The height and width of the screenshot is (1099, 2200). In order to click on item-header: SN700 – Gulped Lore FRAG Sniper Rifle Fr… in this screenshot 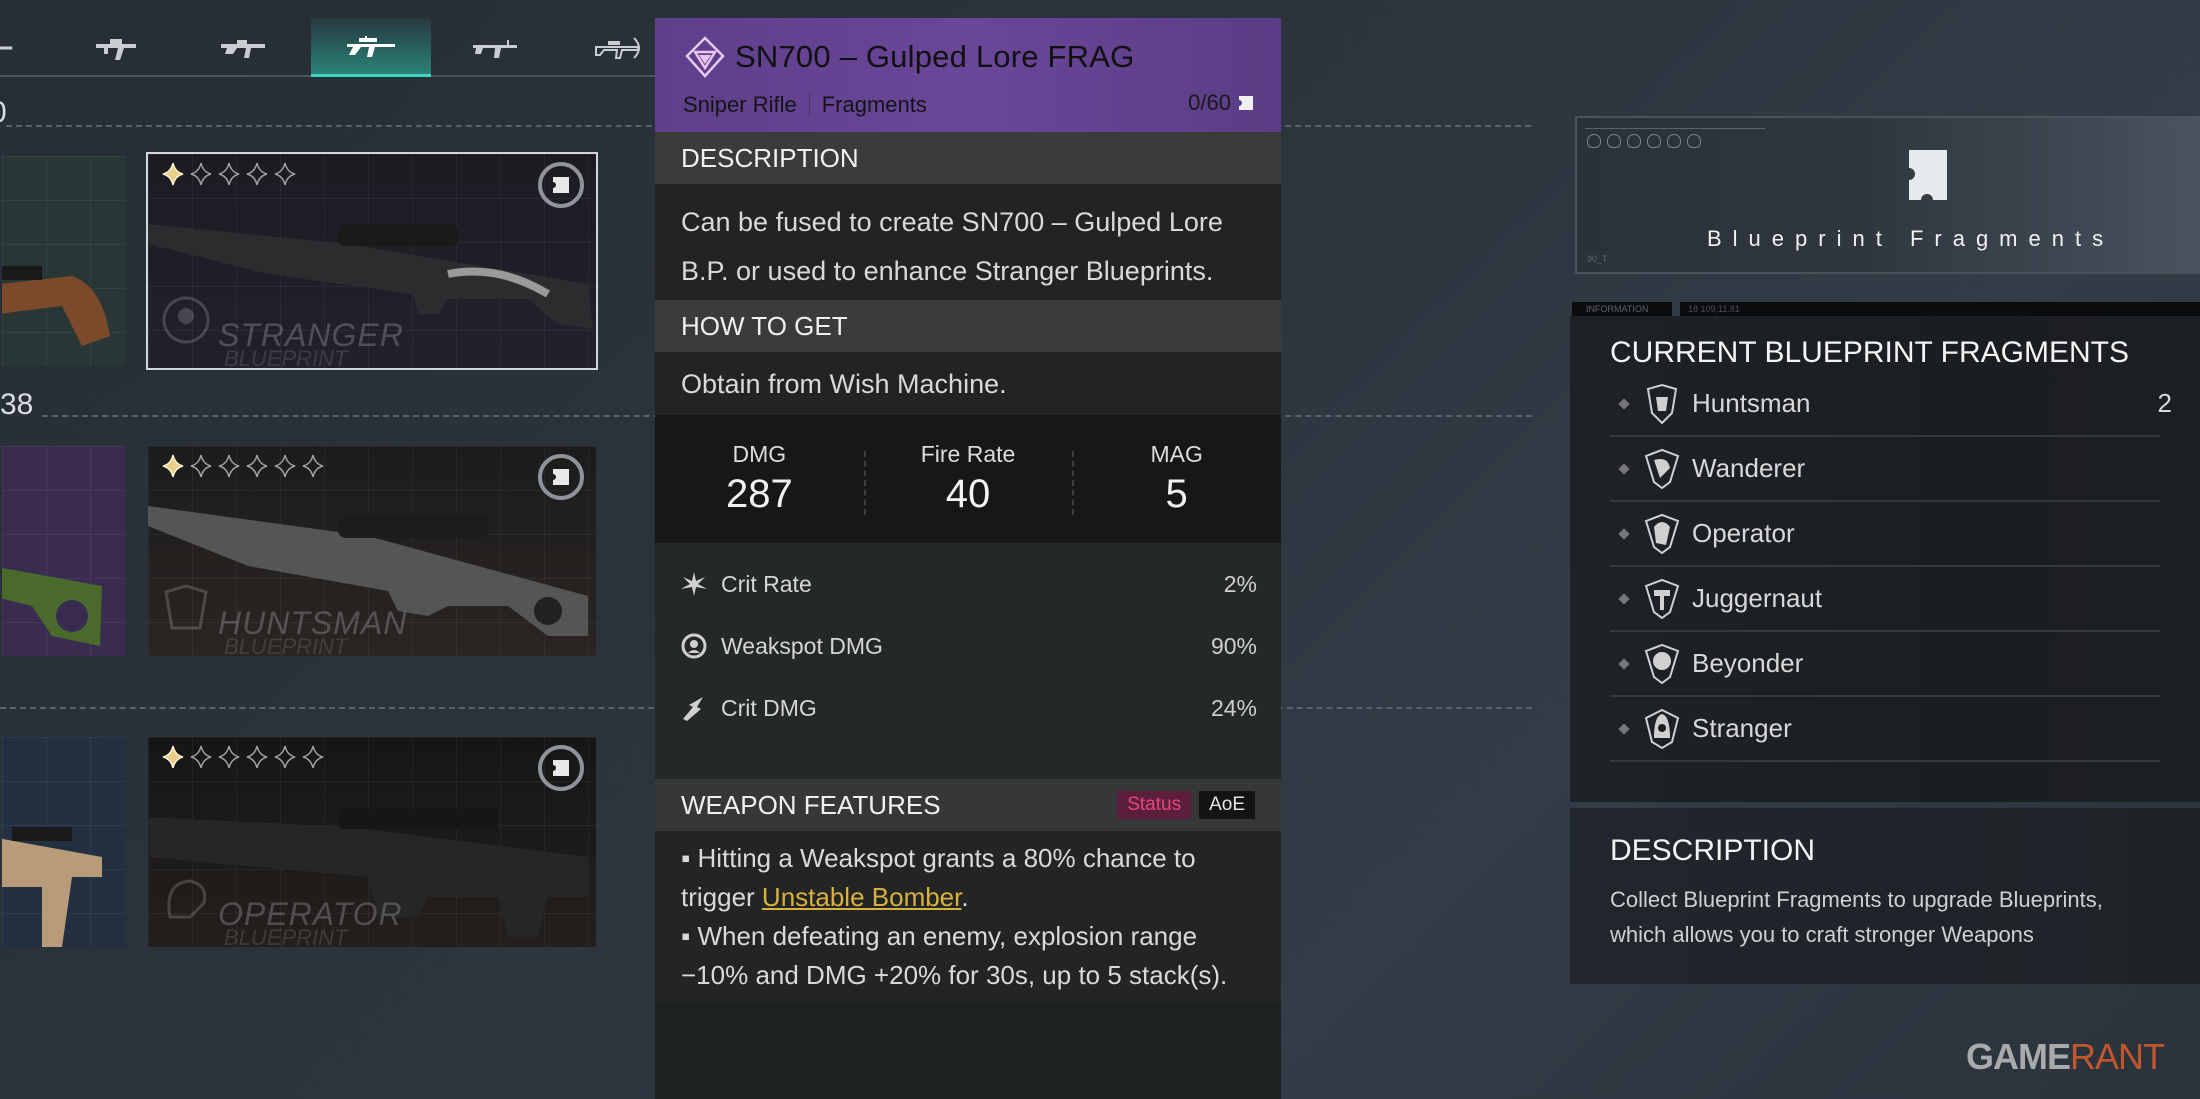, I will do `click(968, 75)`.